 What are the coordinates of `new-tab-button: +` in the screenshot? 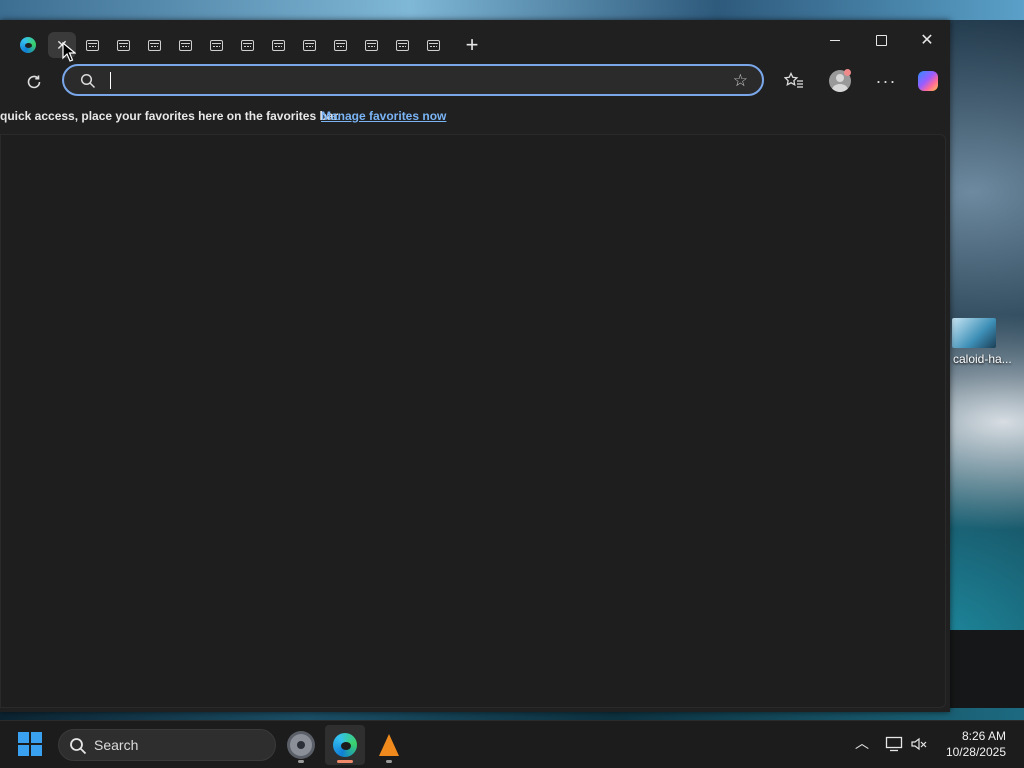 It's located at (472, 45).